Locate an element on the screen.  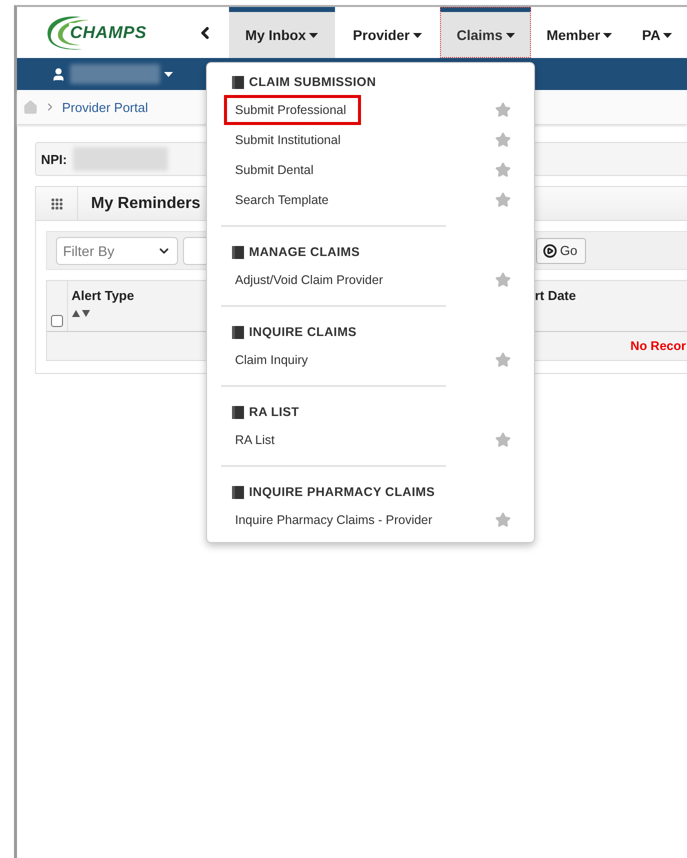
menu-item: Submit Dental is located at coordinates (276, 170).